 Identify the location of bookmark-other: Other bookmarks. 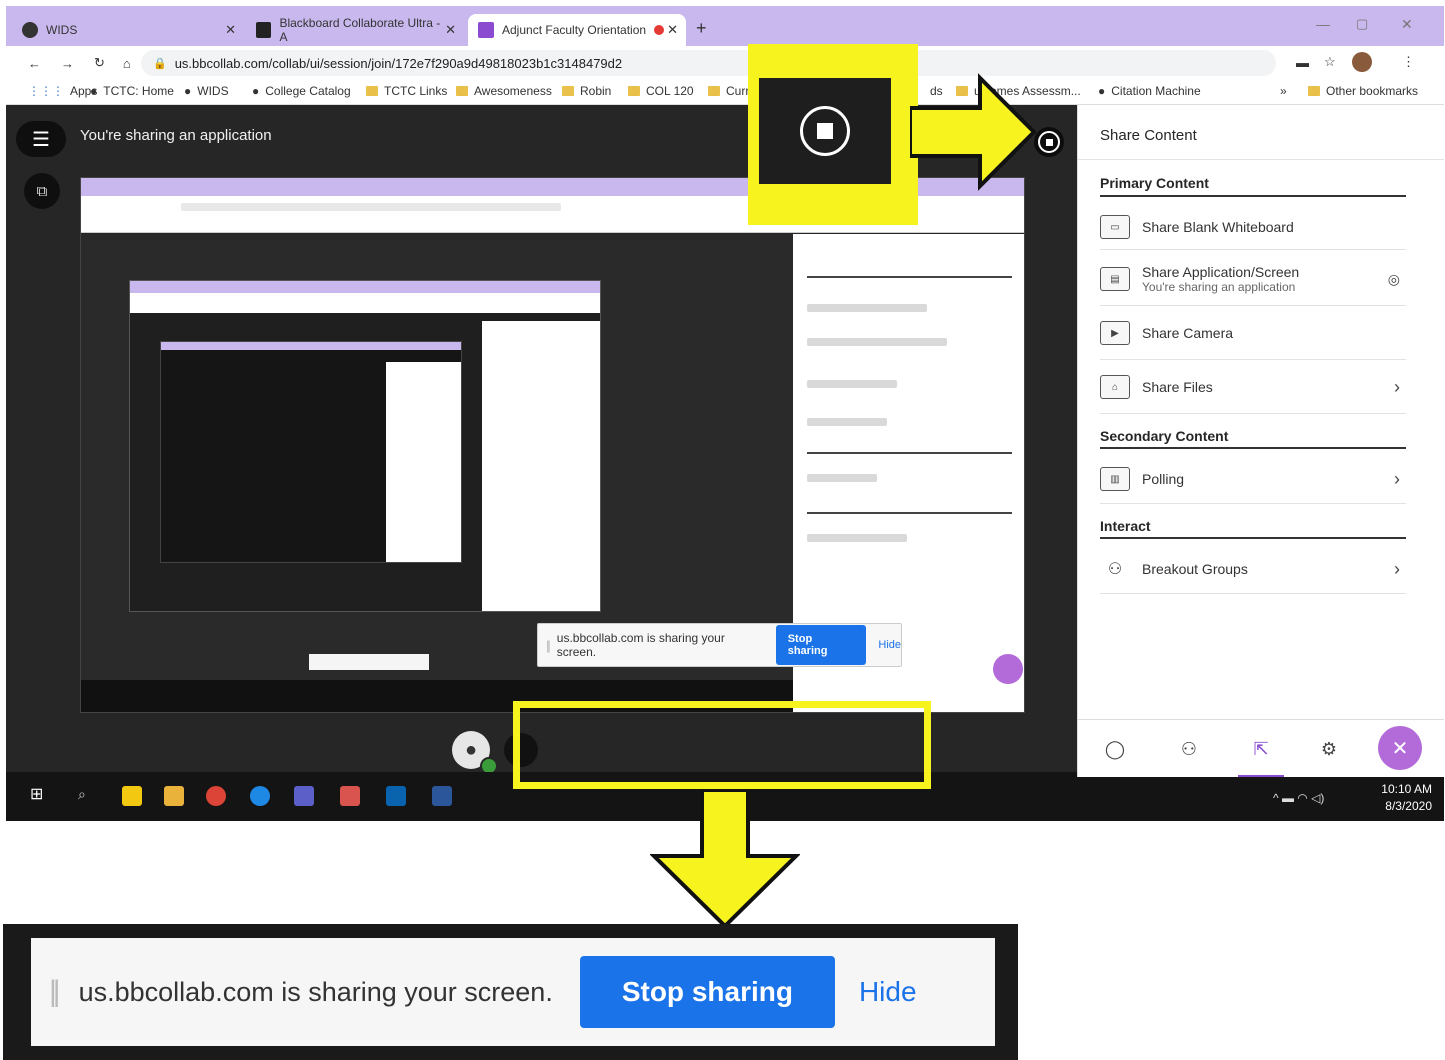
(1363, 91).